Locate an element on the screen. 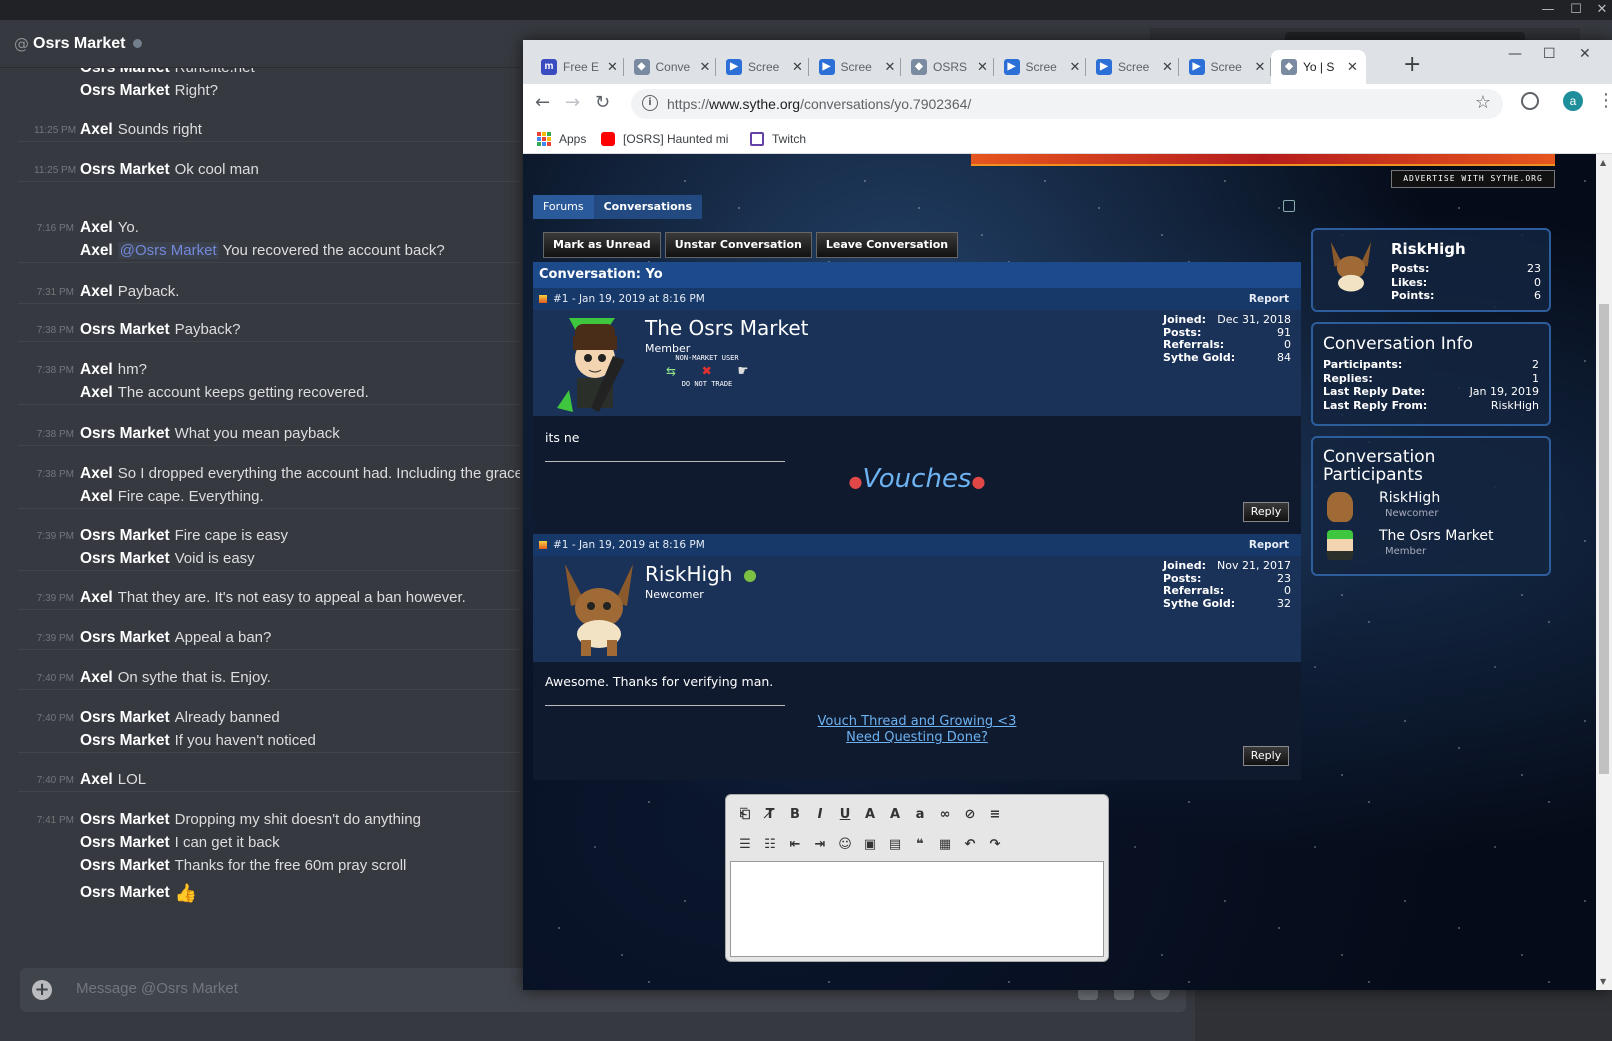 The image size is (1612, 1041). extension-icon is located at coordinates (1530, 101).